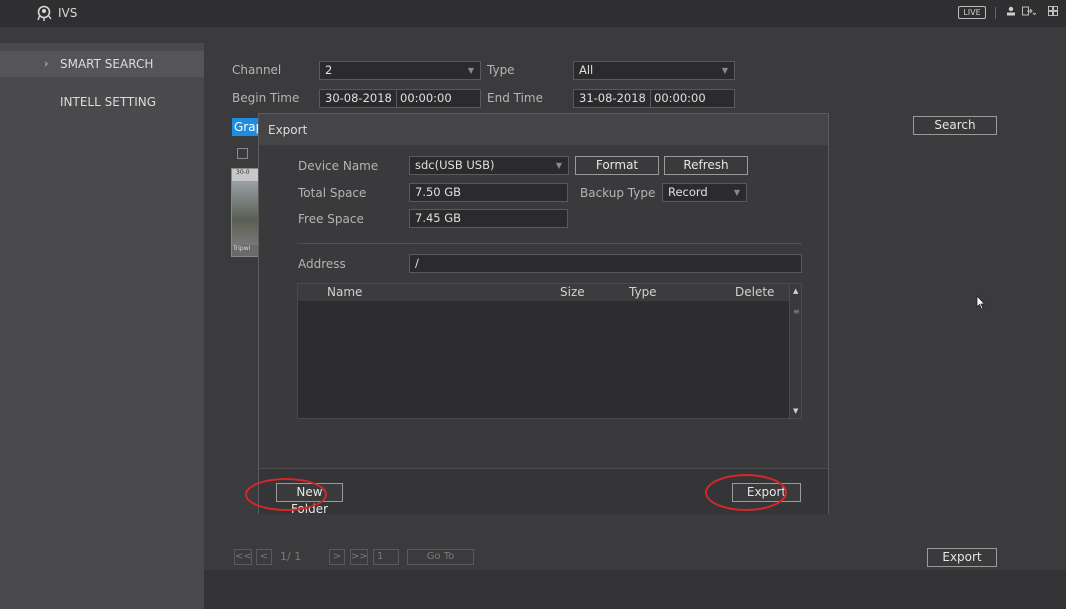 The image size is (1066, 609). Describe the element at coordinates (359, 557) in the screenshot. I see `last-page-button: >>` at that location.